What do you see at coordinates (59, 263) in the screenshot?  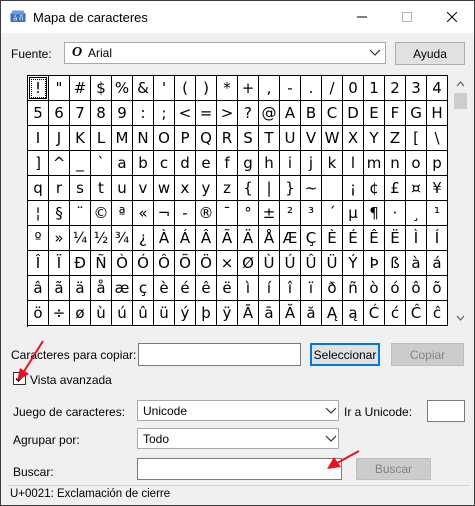 I see `character-cell: Ï` at bounding box center [59, 263].